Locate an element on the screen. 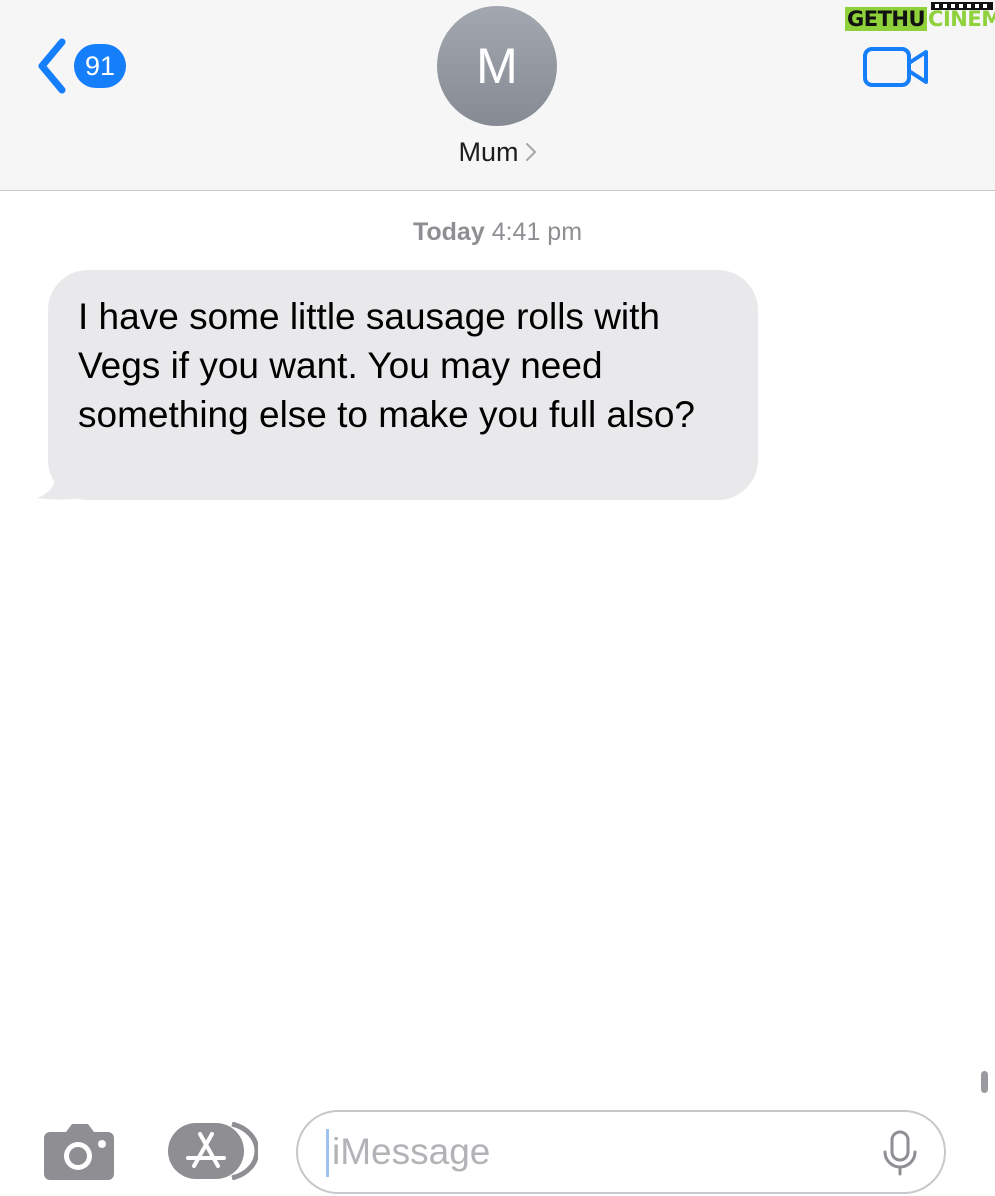 Image resolution: width=995 pixels, height=1196 pixels. watermark-logo: GETHUCINEMA is located at coordinates (920, 19).